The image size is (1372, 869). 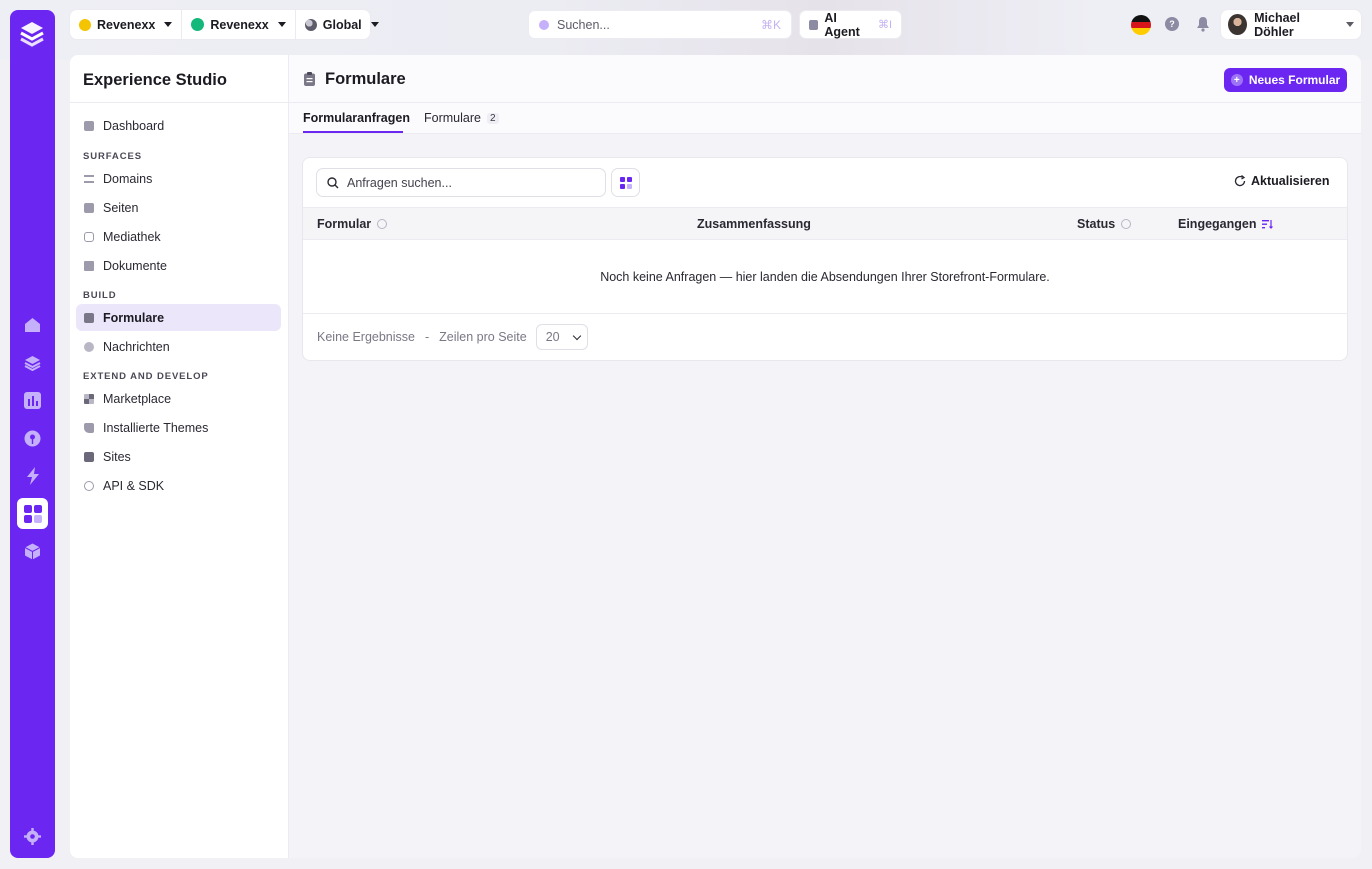 I want to click on sidebar-item-nachrichten: Nachrichten, so click(x=178, y=346).